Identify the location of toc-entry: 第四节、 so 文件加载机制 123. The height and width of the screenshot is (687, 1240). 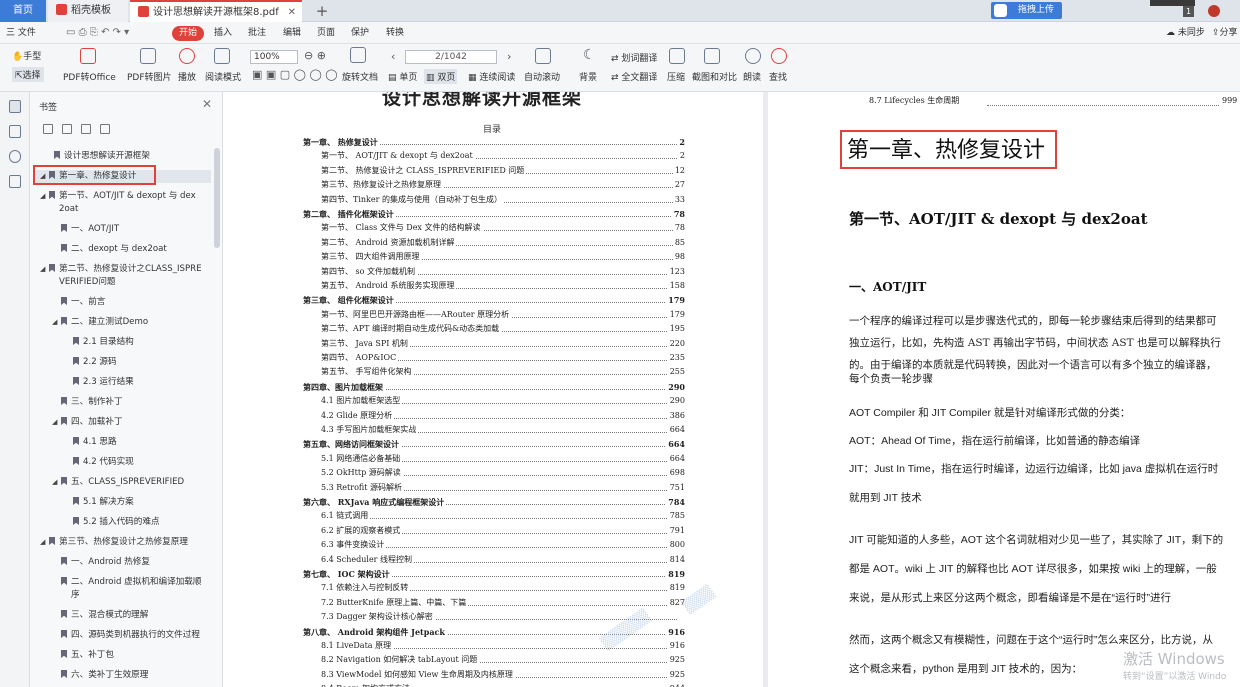
(503, 271).